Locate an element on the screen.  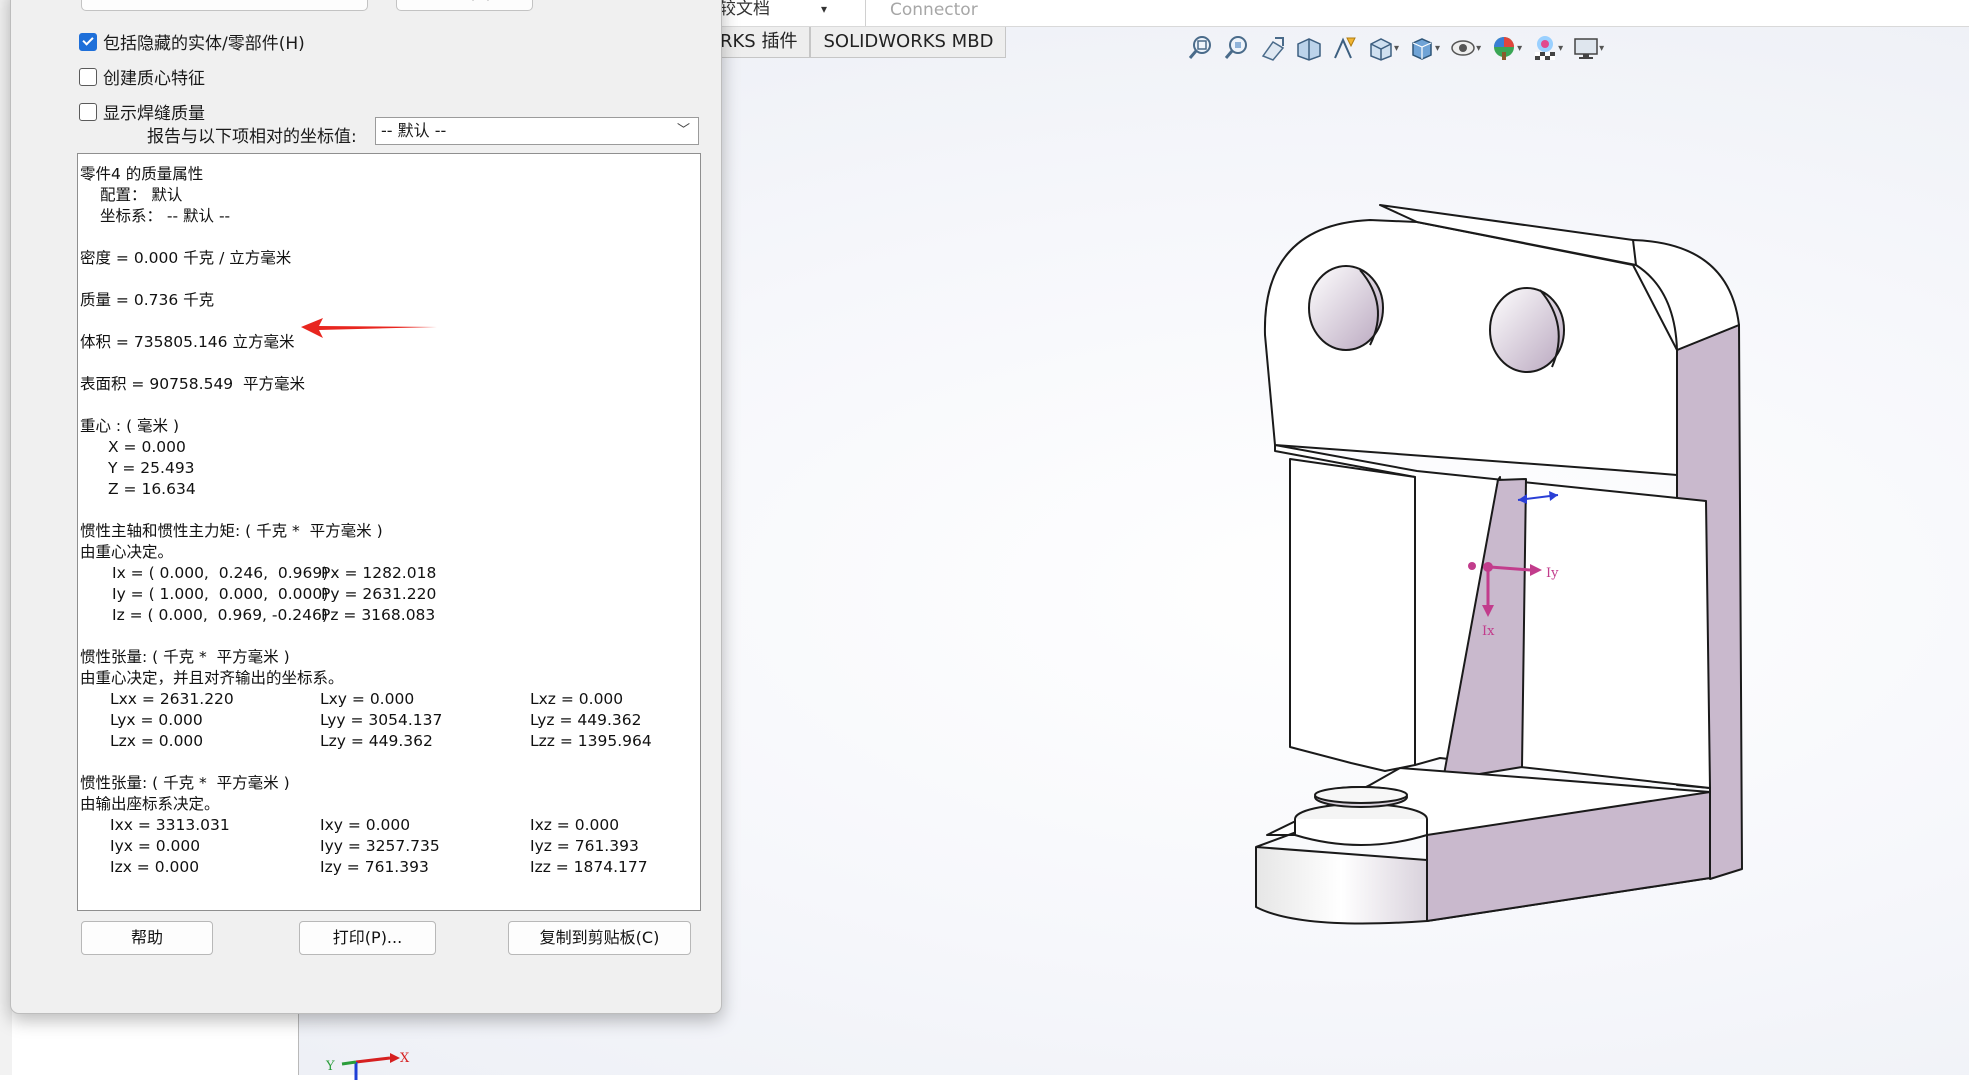
red-arrow-annotation is located at coordinates (369, 328).